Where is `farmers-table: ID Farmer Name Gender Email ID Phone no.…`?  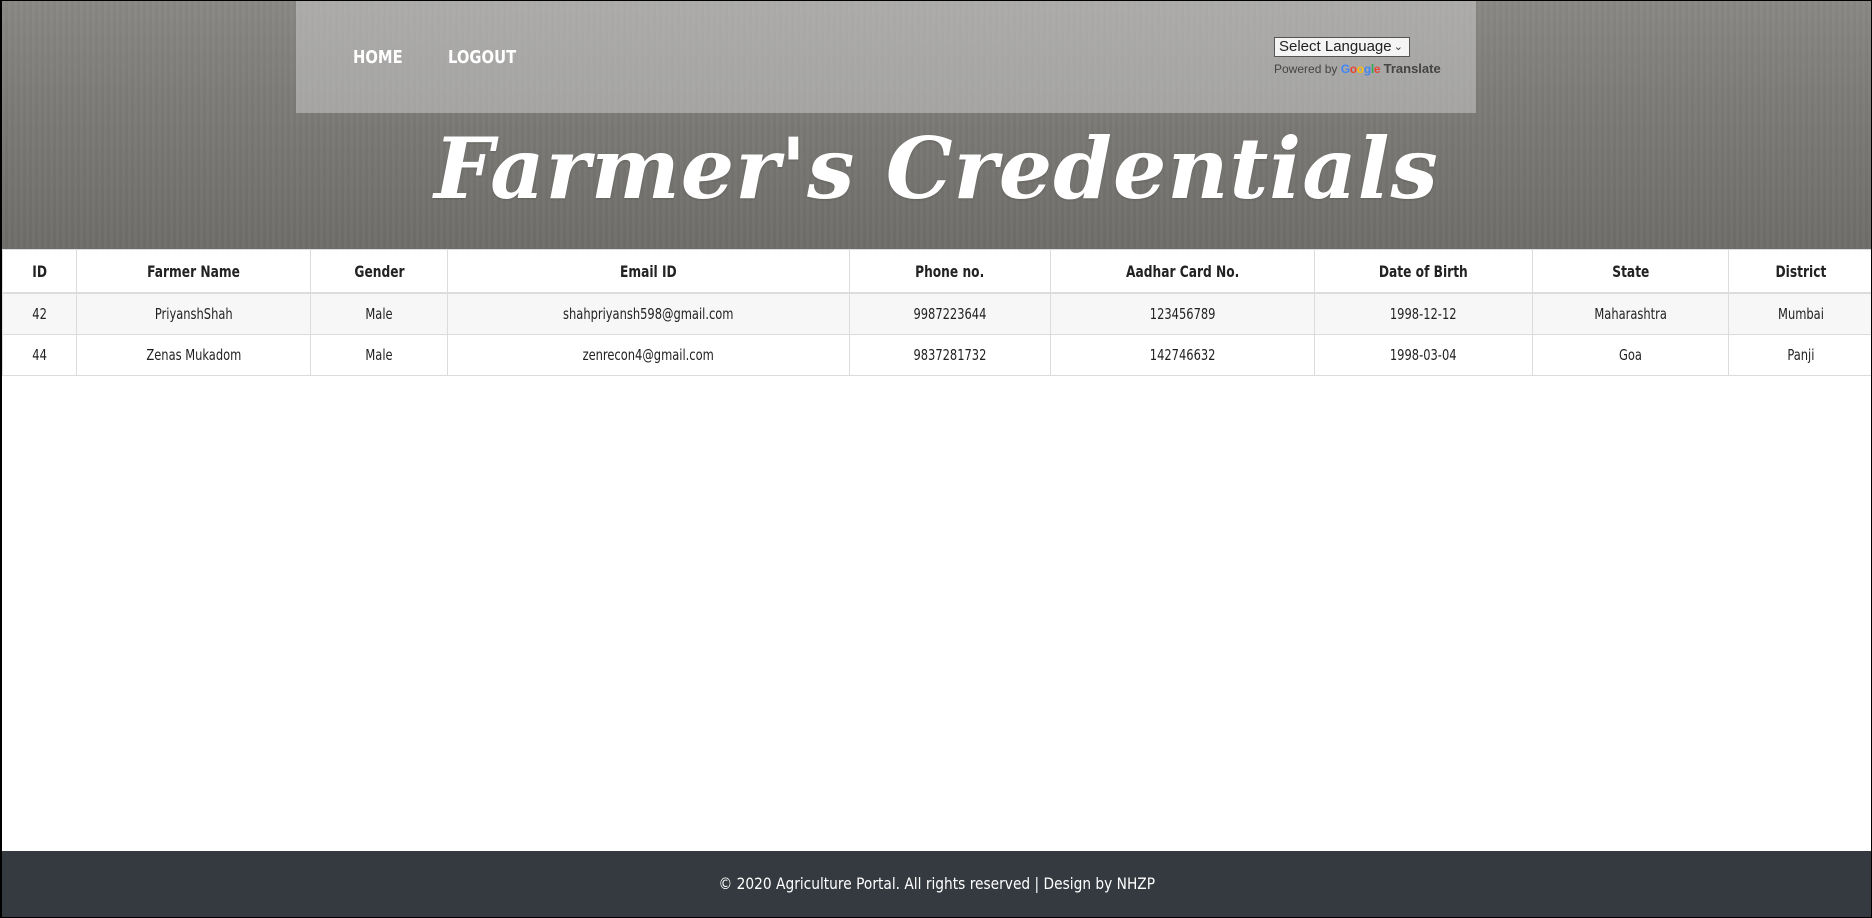
farmers-table: ID Farmer Name Gender Email ID Phone no.… is located at coordinates (936, 312).